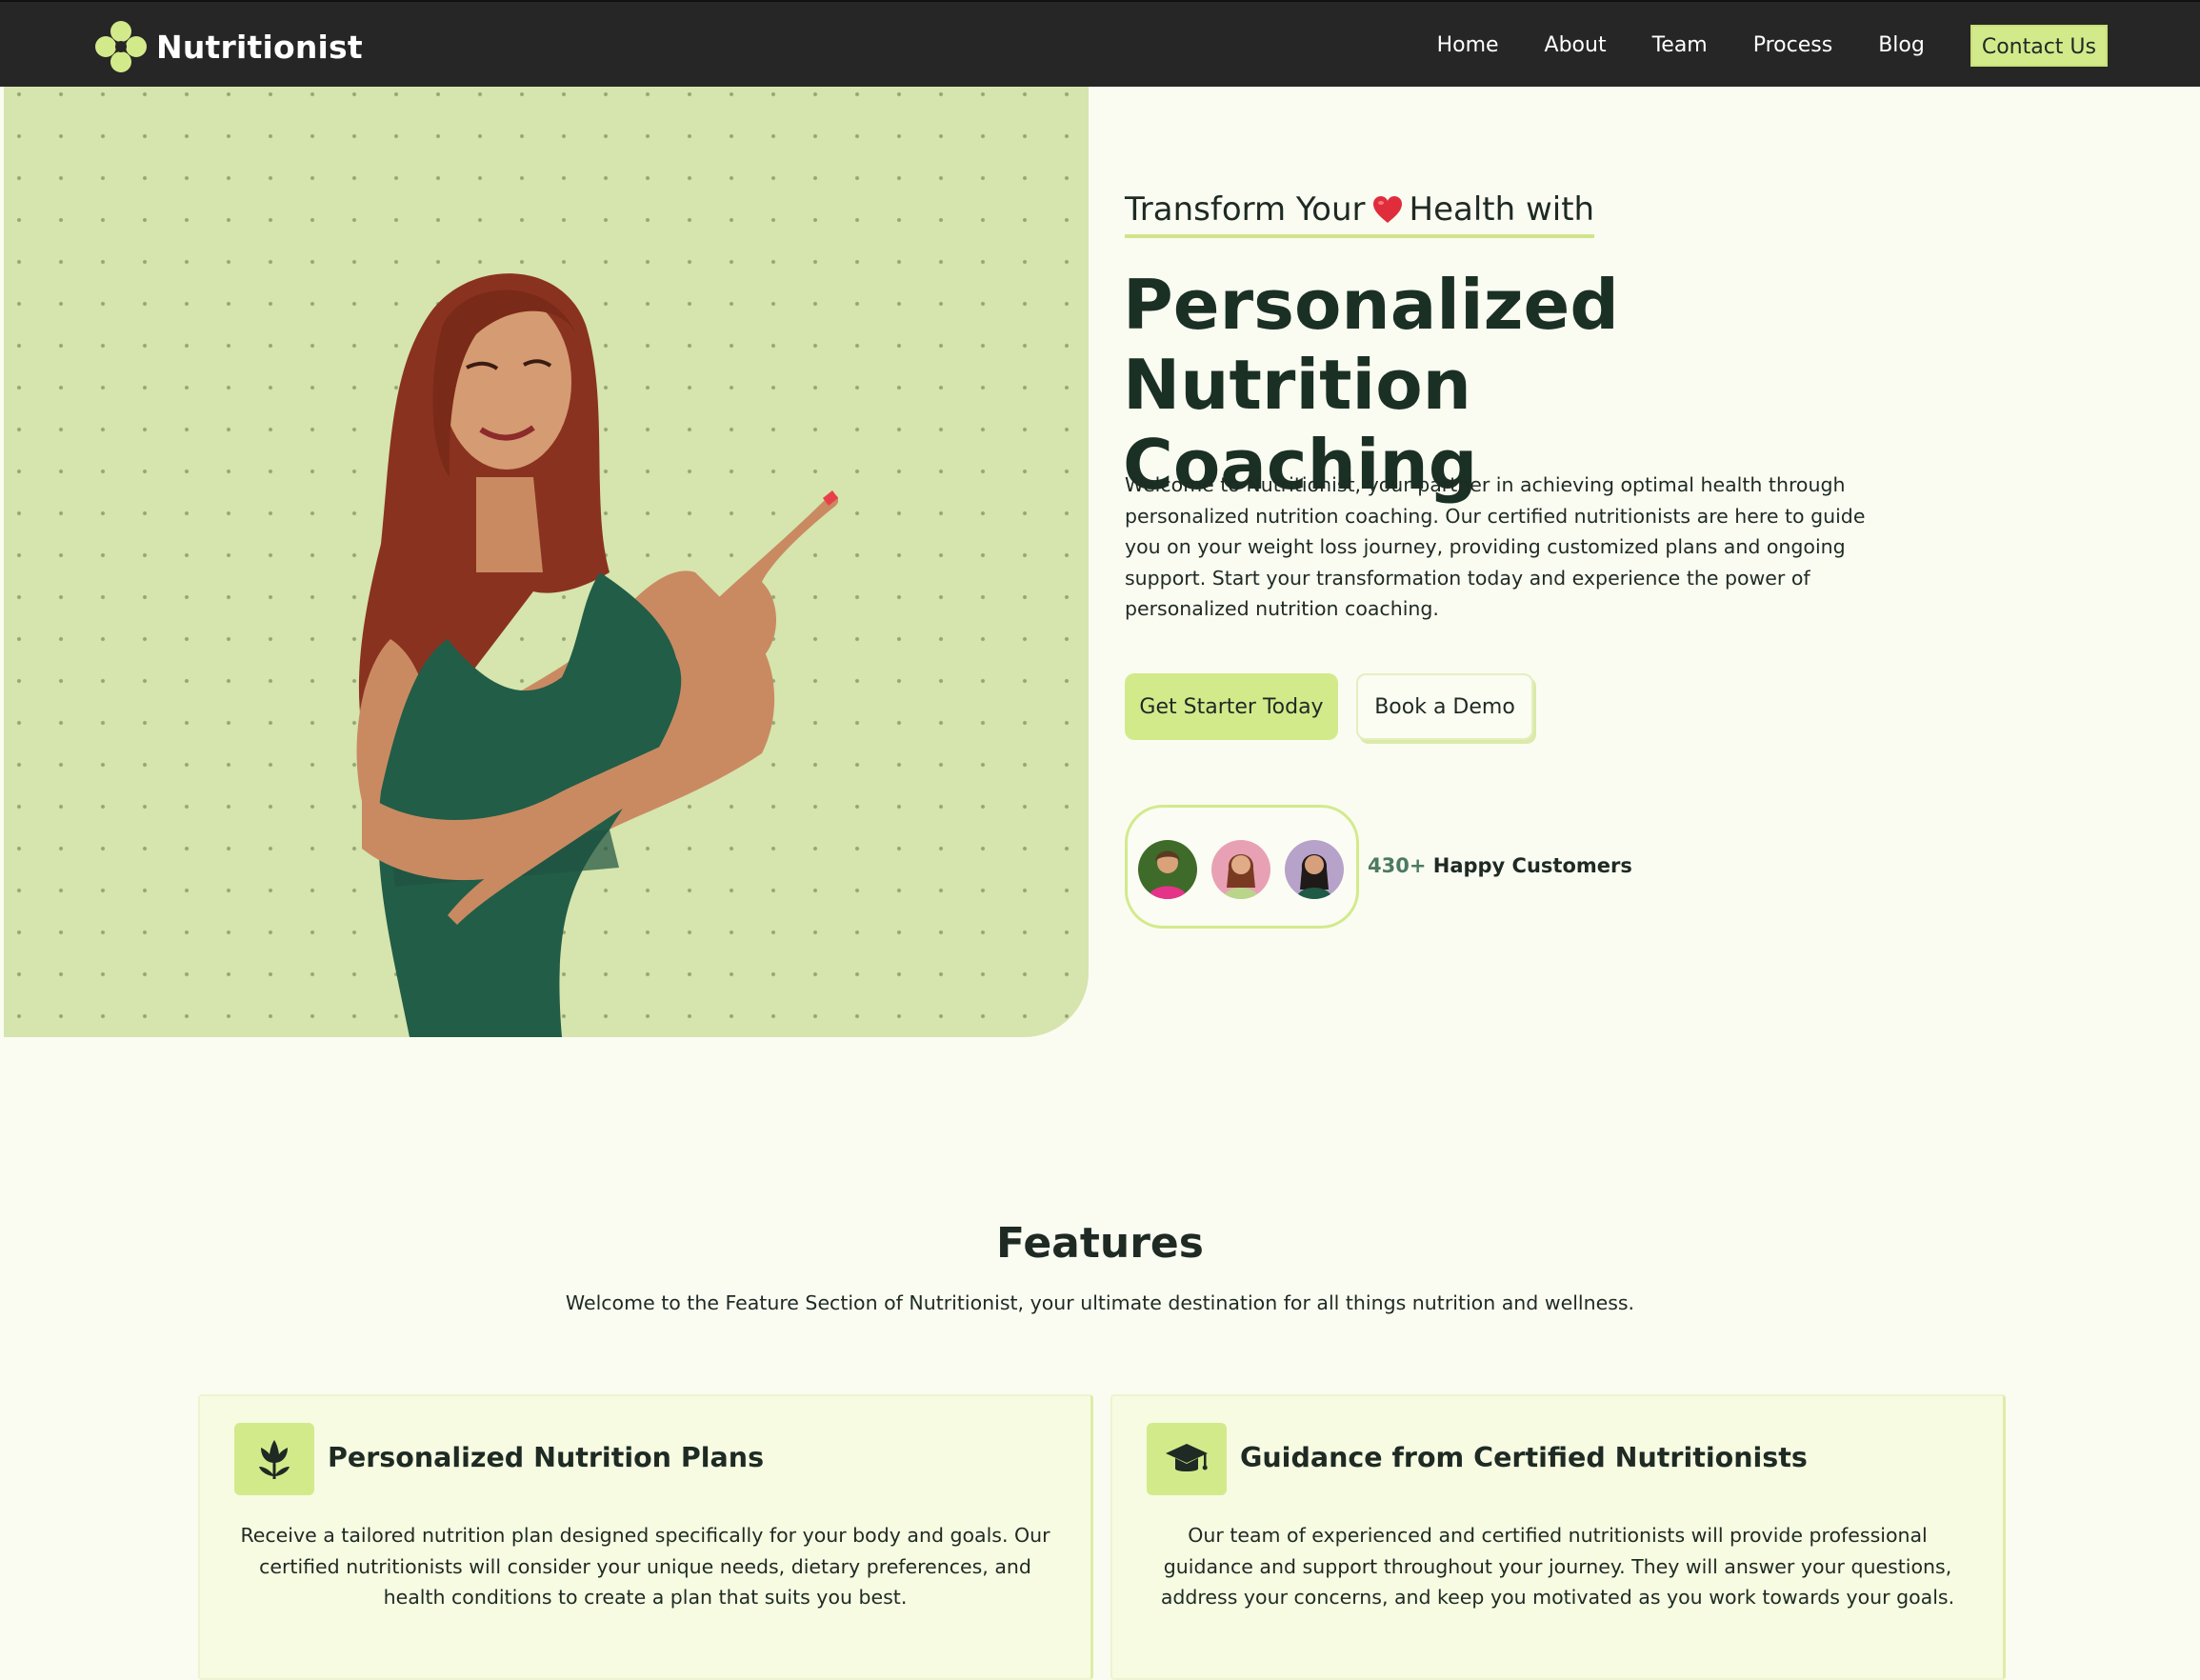  I want to click on nav-link-team: Team, so click(1680, 46).